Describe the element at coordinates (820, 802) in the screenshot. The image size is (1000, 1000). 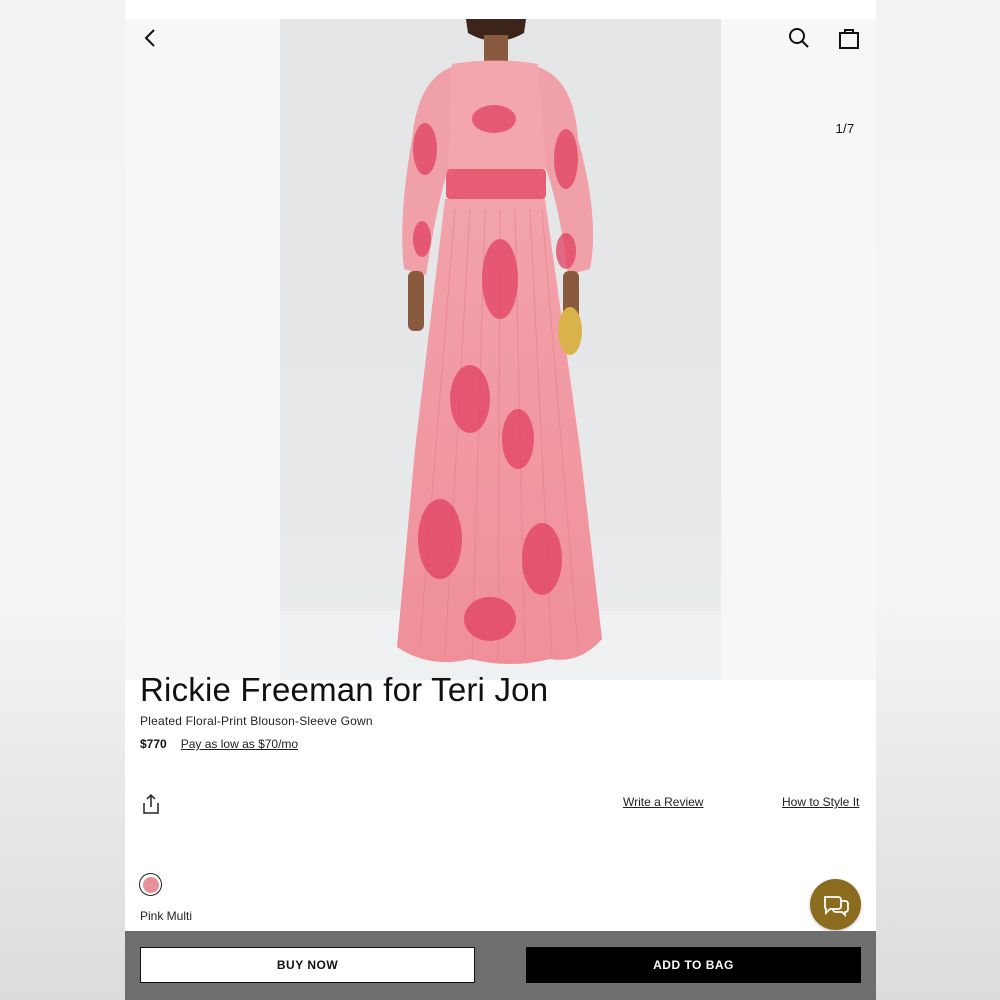
I see `how-to-style-link: How to Style It` at that location.